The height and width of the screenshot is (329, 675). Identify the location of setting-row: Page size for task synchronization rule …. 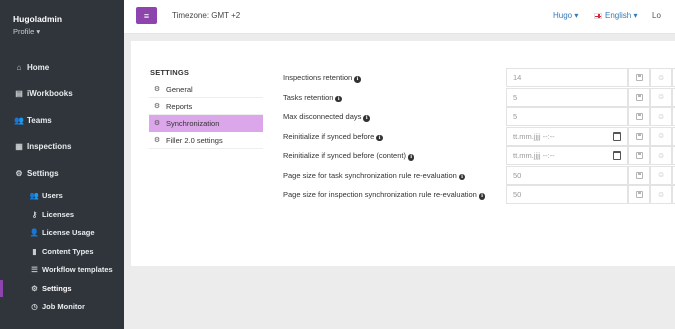
(479, 175).